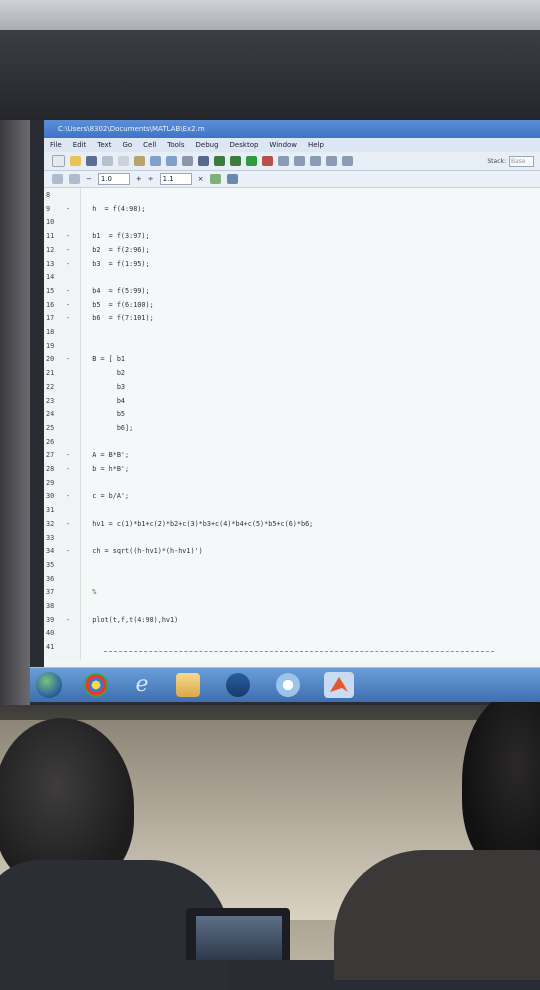 The width and height of the screenshot is (540, 990). Describe the element at coordinates (113, 179) in the screenshot. I see `increment-value-input: 1.0` at that location.